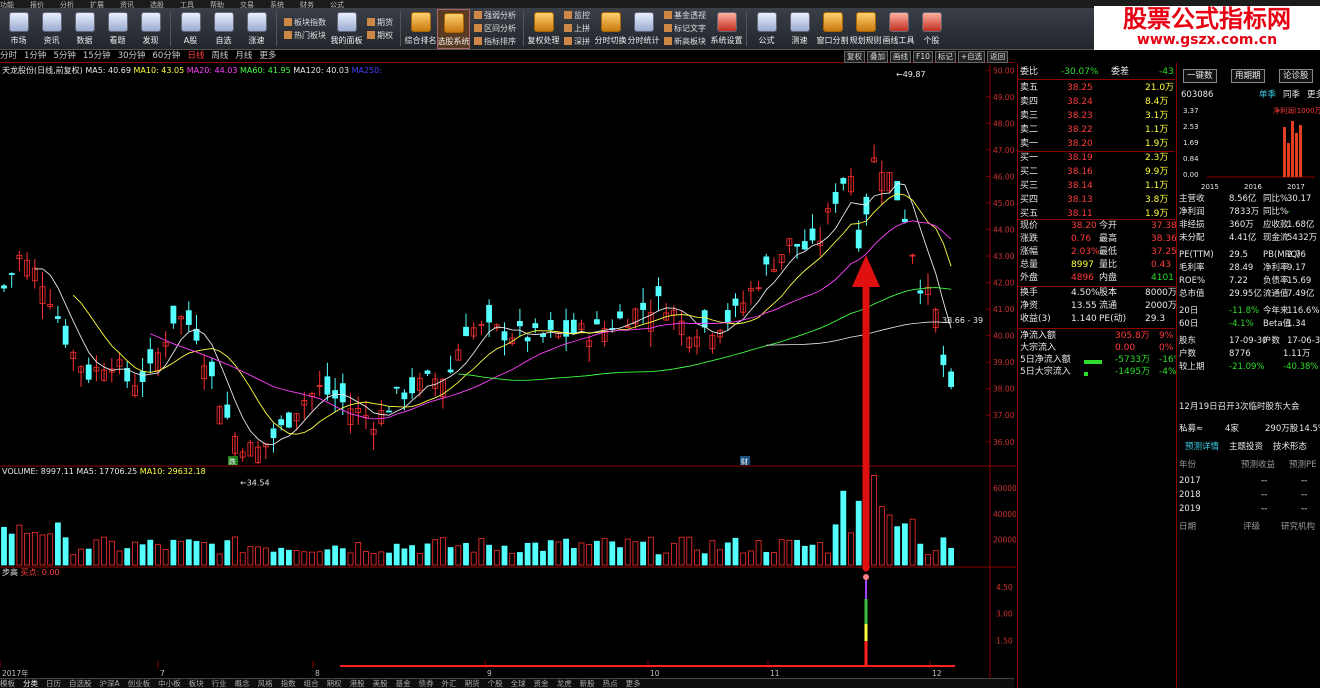 The image size is (1320, 688). What do you see at coordinates (923, 57) in the screenshot?
I see `chart-tool-button: F10` at bounding box center [923, 57].